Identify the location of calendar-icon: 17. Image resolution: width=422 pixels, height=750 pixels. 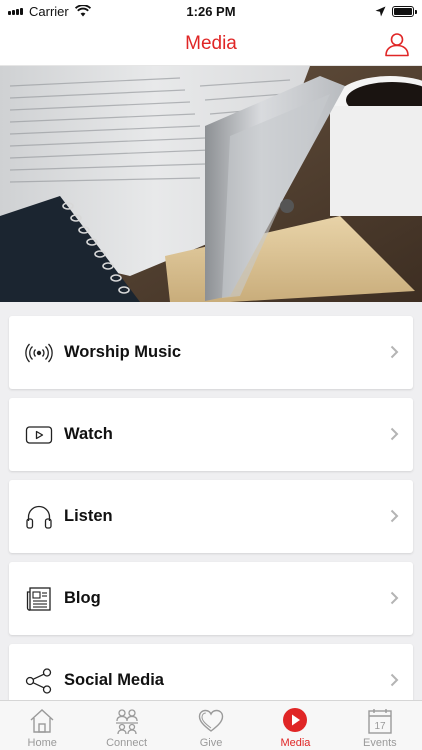
(380, 721).